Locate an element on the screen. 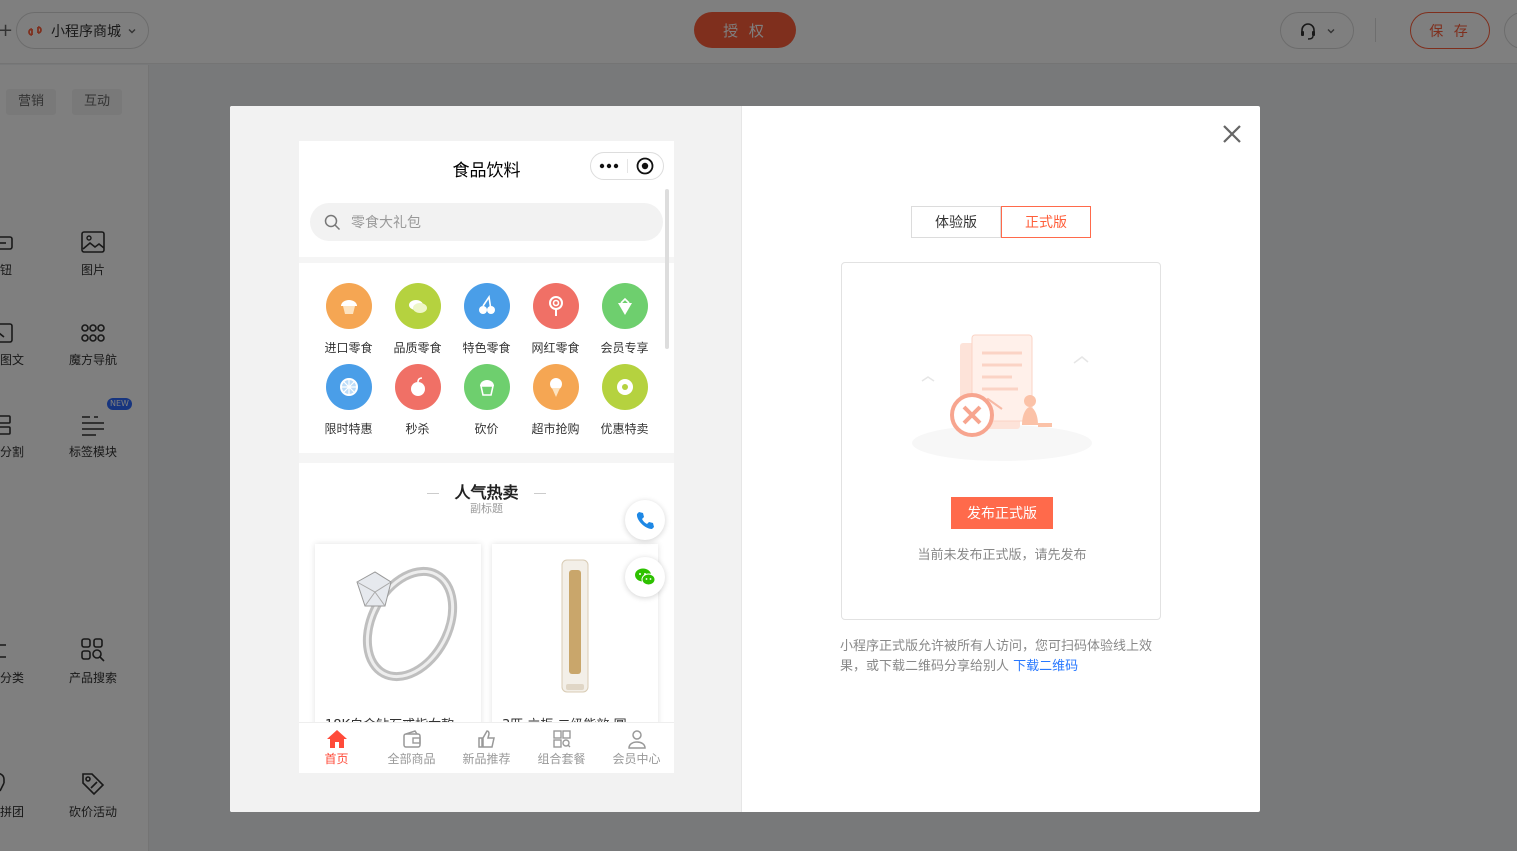 This screenshot has width=1517, height=851. tab-trial-version: 体验版 is located at coordinates (956, 222).